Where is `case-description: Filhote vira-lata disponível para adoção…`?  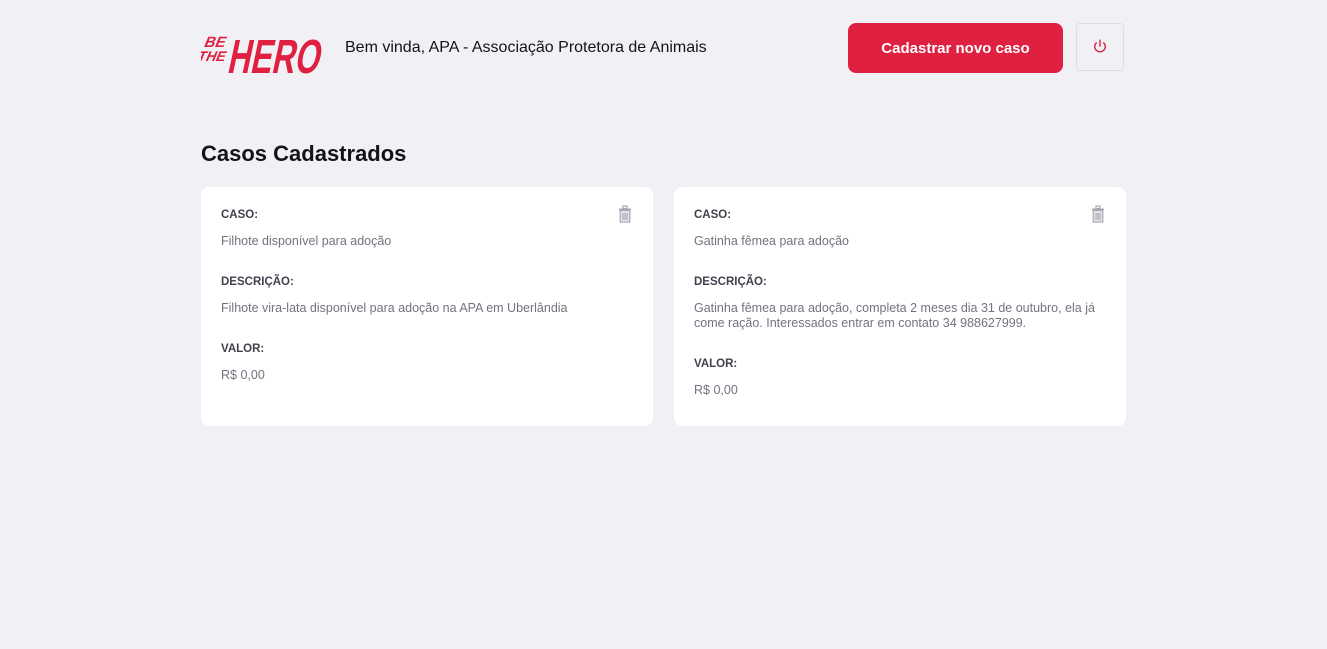
case-description: Filhote vira-lata disponível para adoção… is located at coordinates (394, 308).